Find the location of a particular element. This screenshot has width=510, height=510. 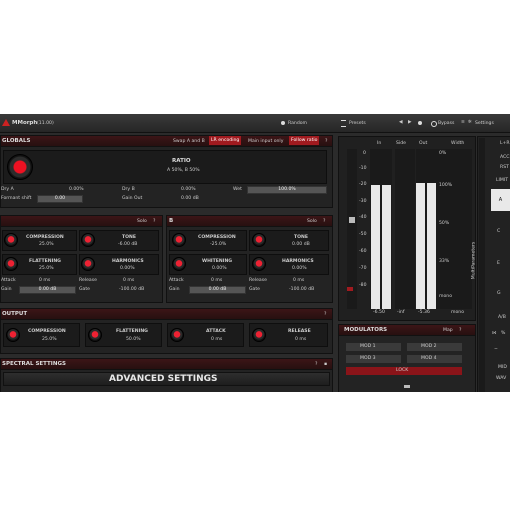

dry-b-value: 0.00% is located at coordinates (188, 189).